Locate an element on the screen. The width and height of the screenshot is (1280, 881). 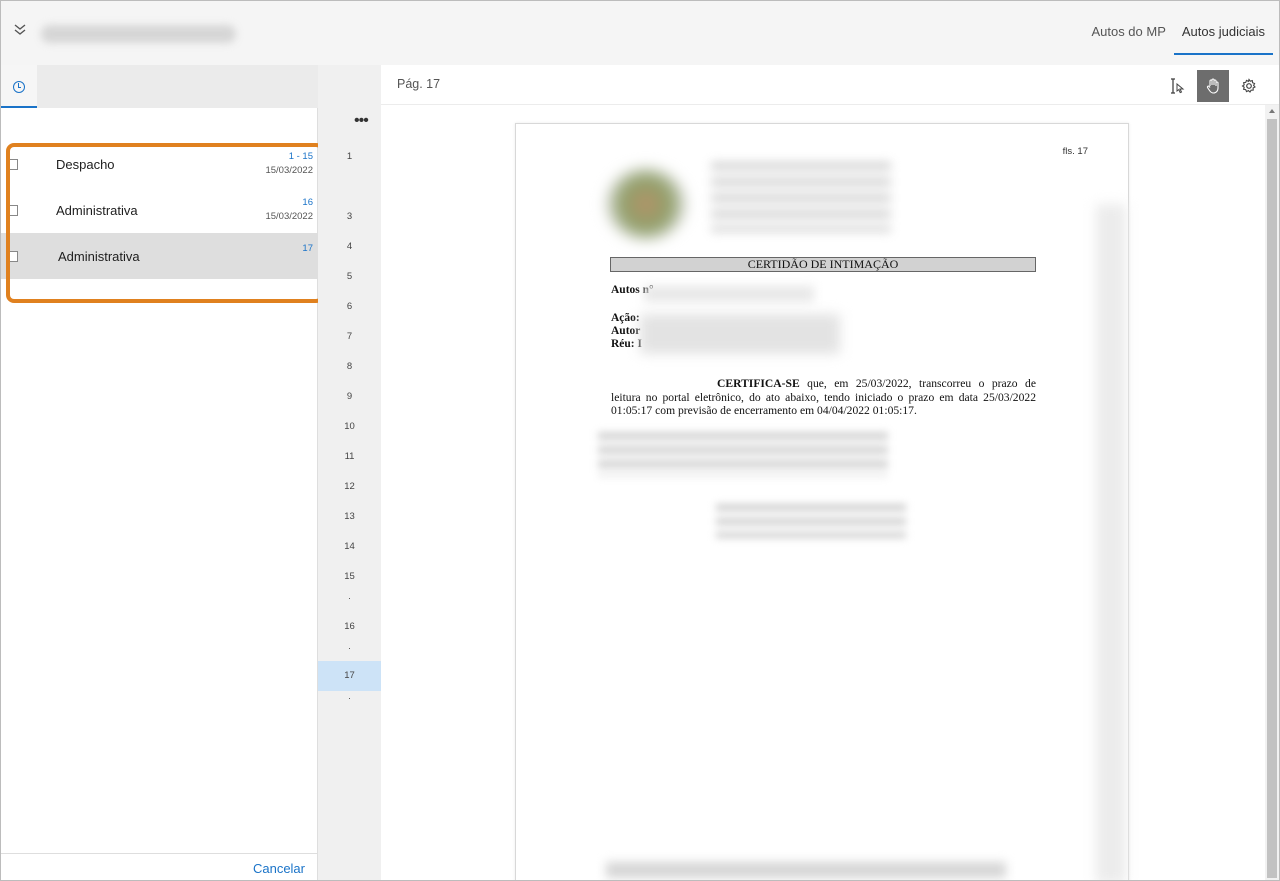
tab-autos-mp: Autos do MP is located at coordinates (1128, 28).